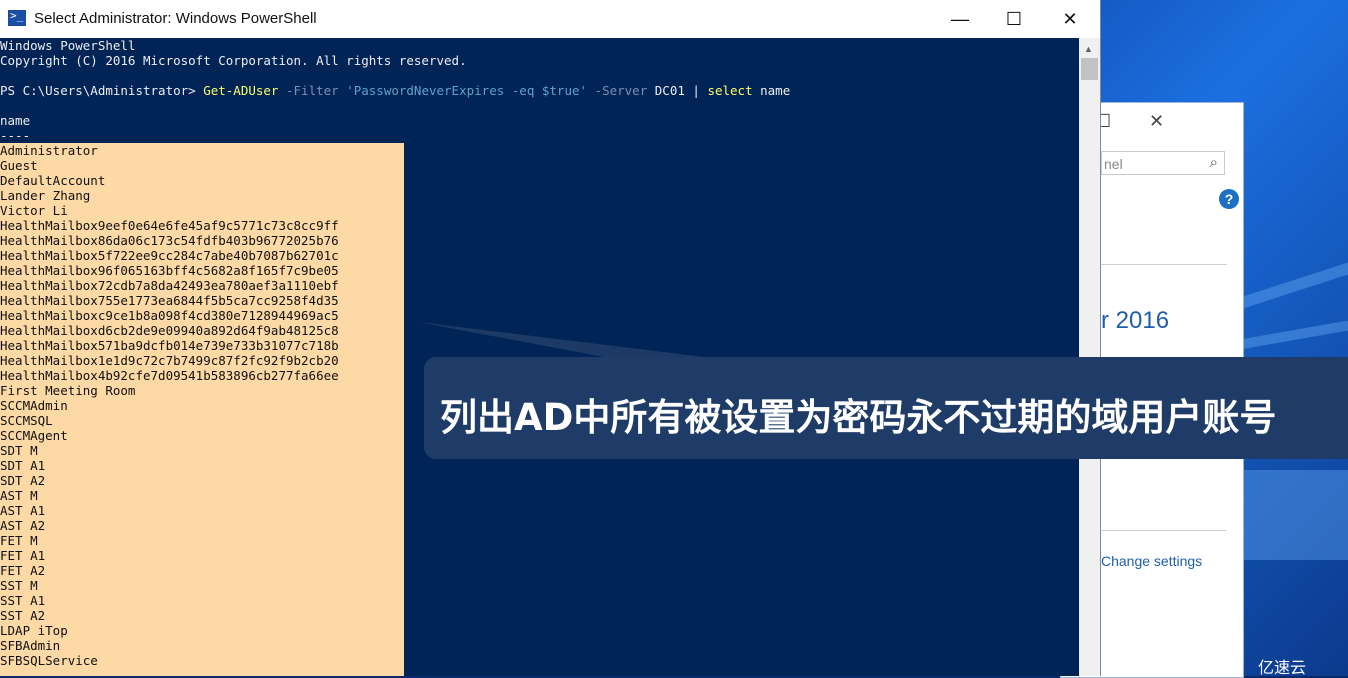 Image resolution: width=1348 pixels, height=678 pixels. I want to click on result-row: Lander Zhang, so click(45, 195).